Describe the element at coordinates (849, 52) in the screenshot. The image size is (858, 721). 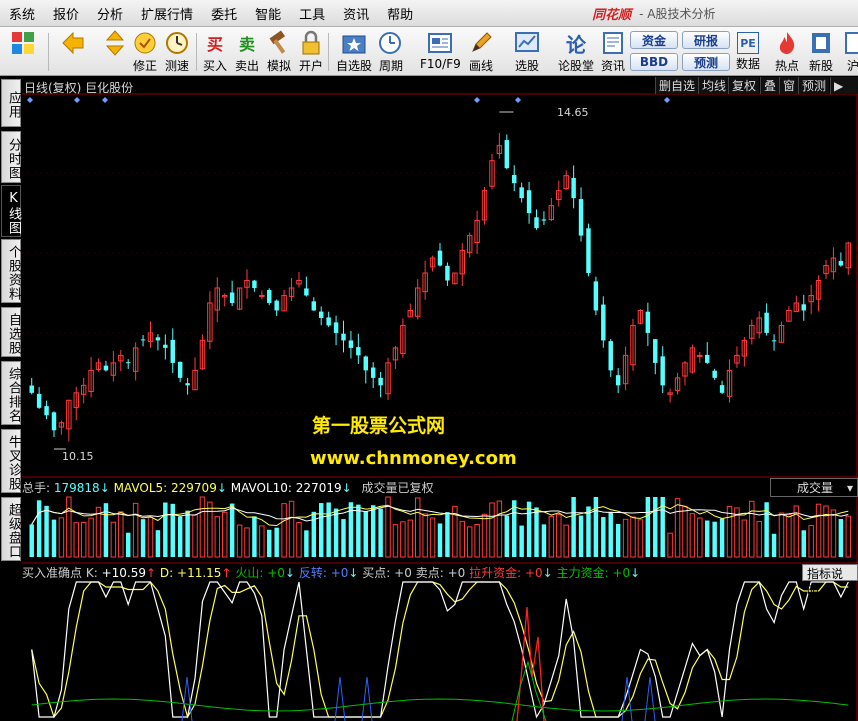
I see `sh-button: 沪` at that location.